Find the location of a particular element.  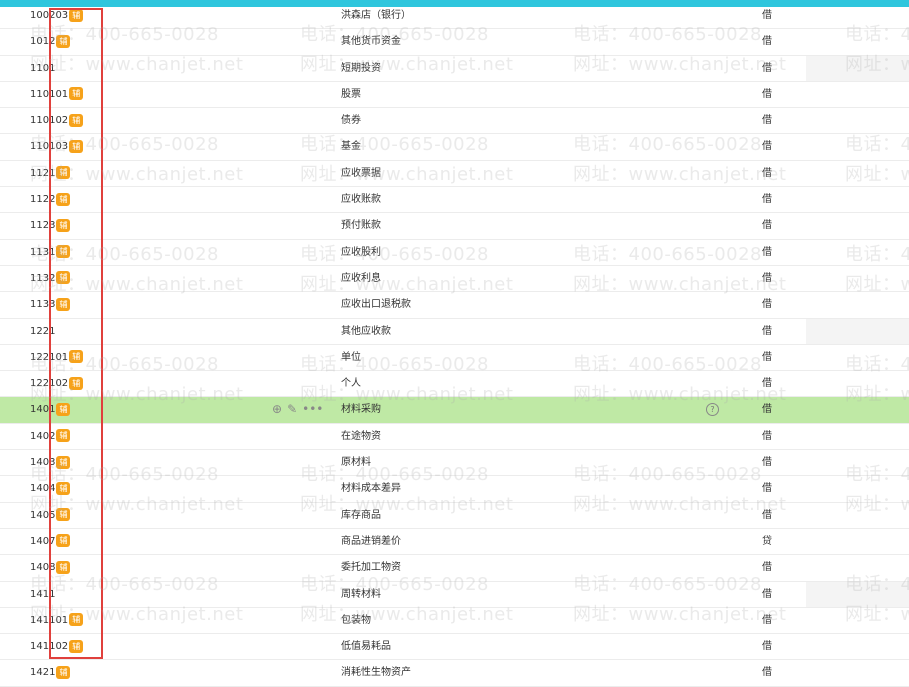

table-row: 1411 周转材料借 is located at coordinates (454, 594).